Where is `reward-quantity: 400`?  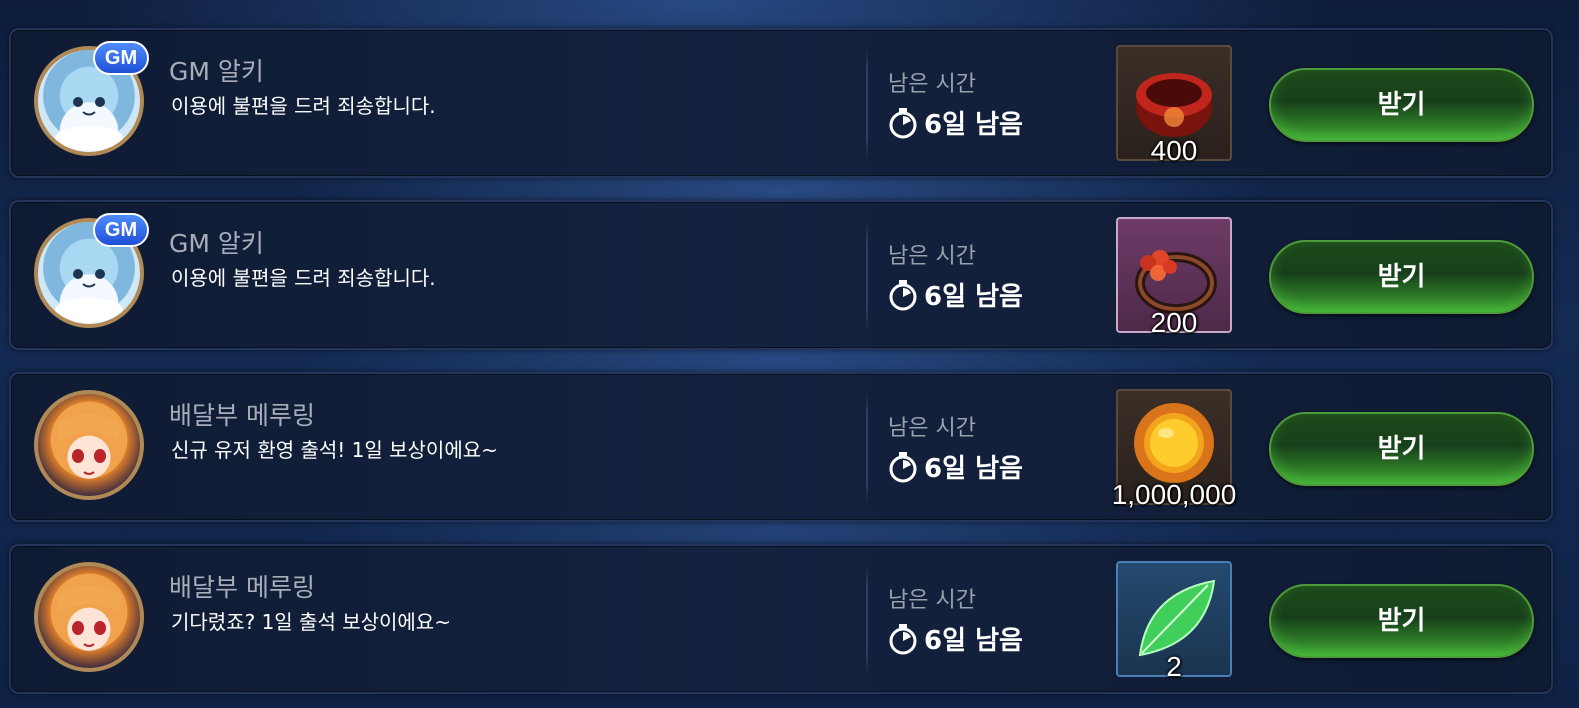 reward-quantity: 400 is located at coordinates (1174, 150).